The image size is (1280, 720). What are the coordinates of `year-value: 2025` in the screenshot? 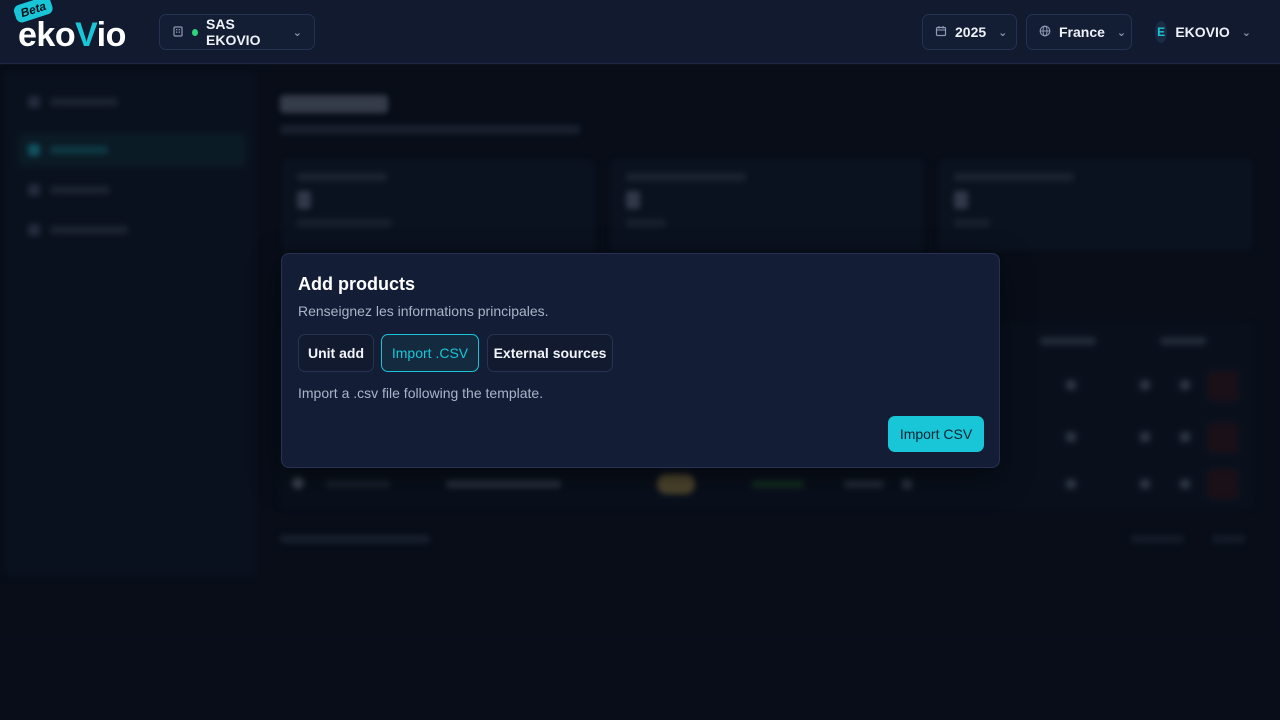 It's located at (971, 32).